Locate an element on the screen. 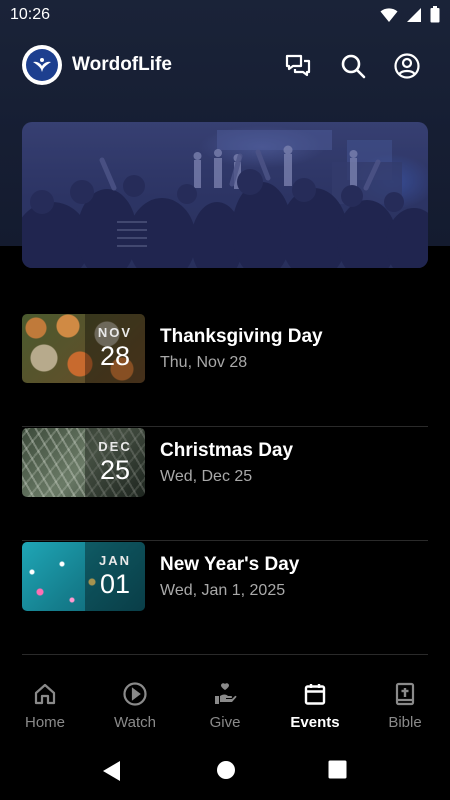  chat-button is located at coordinates (298, 66).